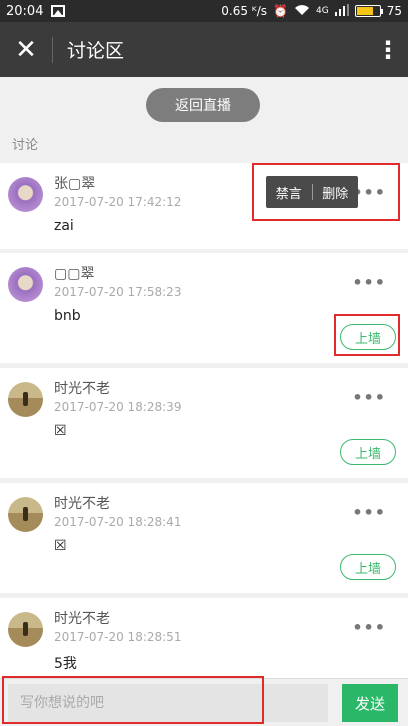 This screenshot has width=408, height=726. What do you see at coordinates (25, 11) in the screenshot?
I see `status-time: 20:04` at bounding box center [25, 11].